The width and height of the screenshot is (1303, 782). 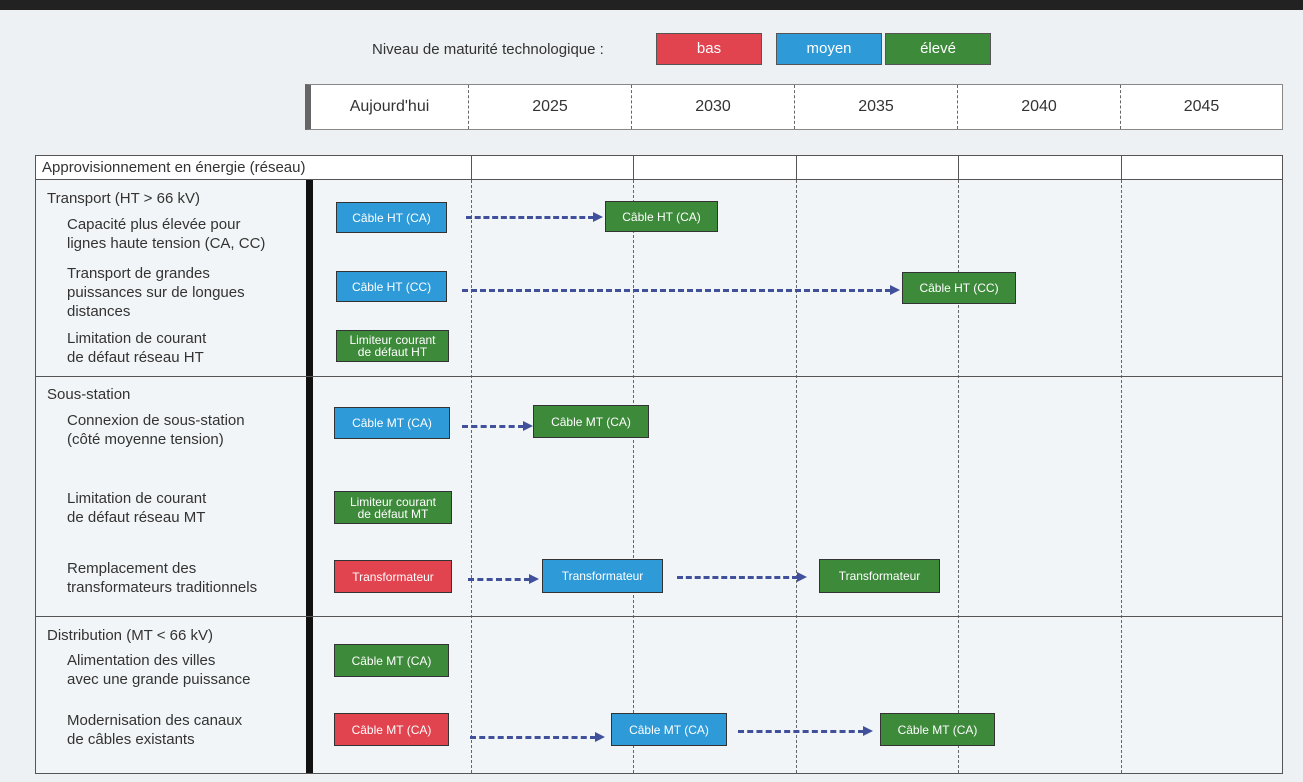 I want to click on section-title-distribution: Distribution (MT < 66 kV), so click(x=130, y=635).